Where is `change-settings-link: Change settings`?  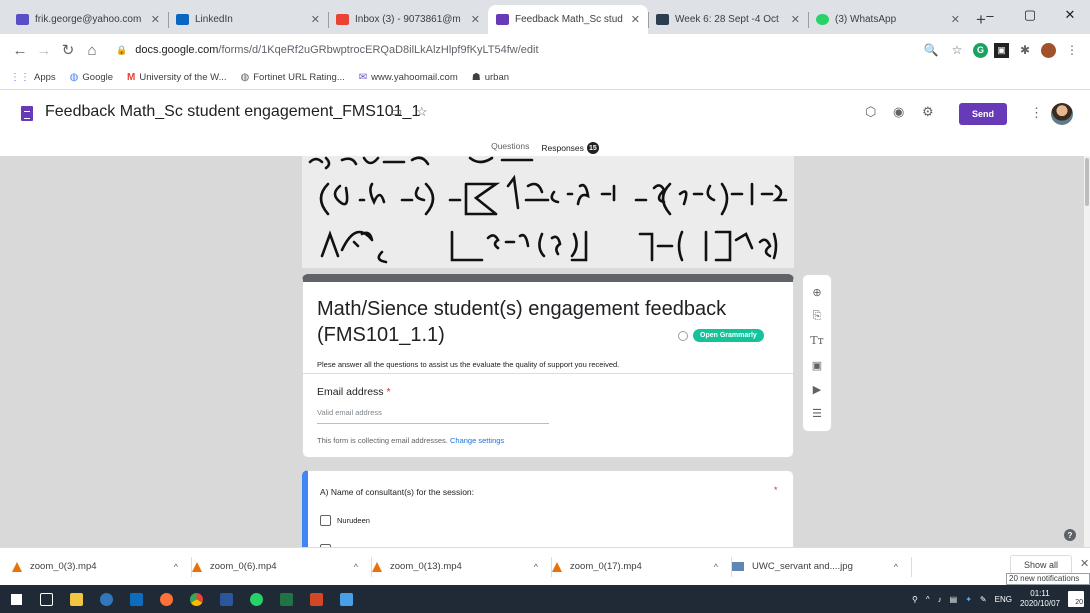 change-settings-link: Change settings is located at coordinates (477, 440).